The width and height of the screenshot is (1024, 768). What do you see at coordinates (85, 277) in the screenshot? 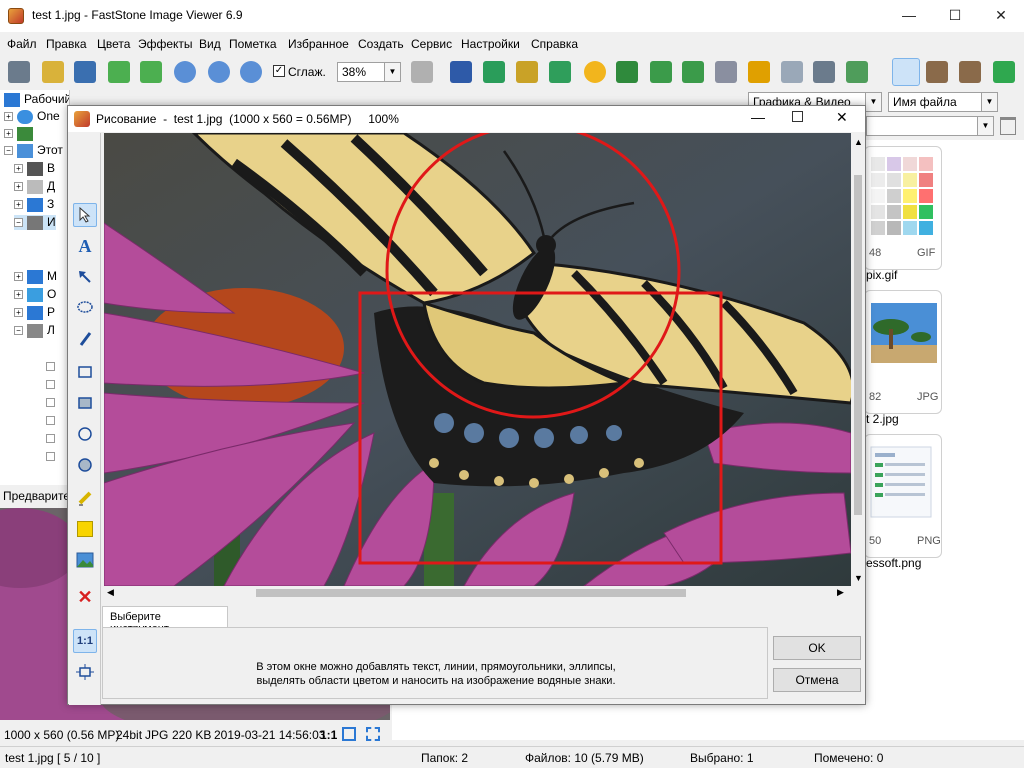
I see `arrow-tool-icon` at bounding box center [85, 277].